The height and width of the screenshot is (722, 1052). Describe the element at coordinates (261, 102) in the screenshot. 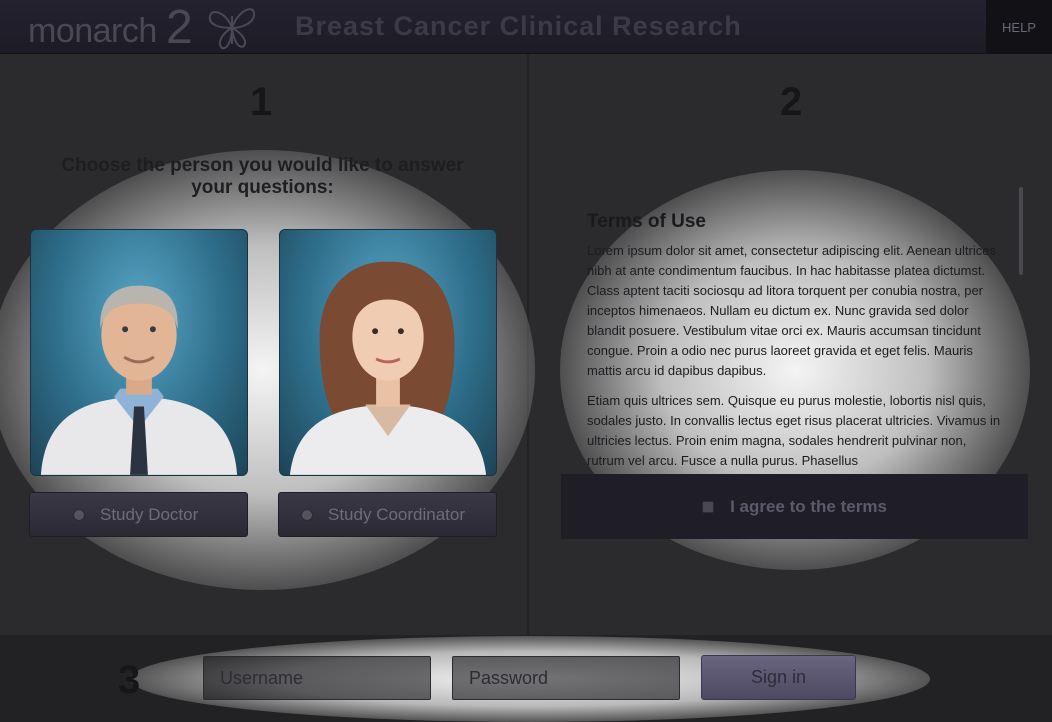

I see `step1-number: 1` at that location.